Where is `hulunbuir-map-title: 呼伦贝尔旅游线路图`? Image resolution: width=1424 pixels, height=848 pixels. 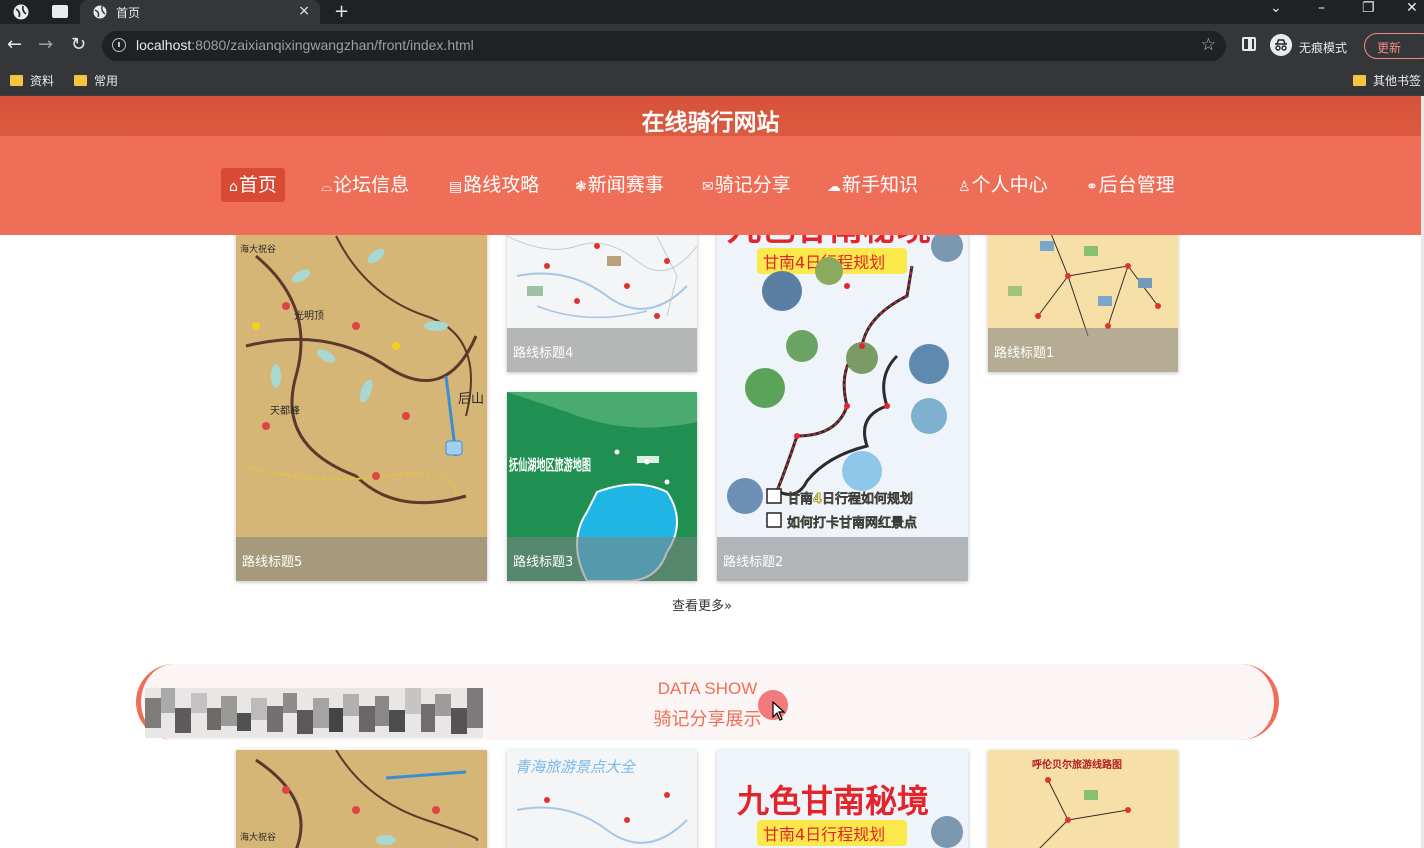 hulunbuir-map-title: 呼伦贝尔旅游线路图 is located at coordinates (1077, 764).